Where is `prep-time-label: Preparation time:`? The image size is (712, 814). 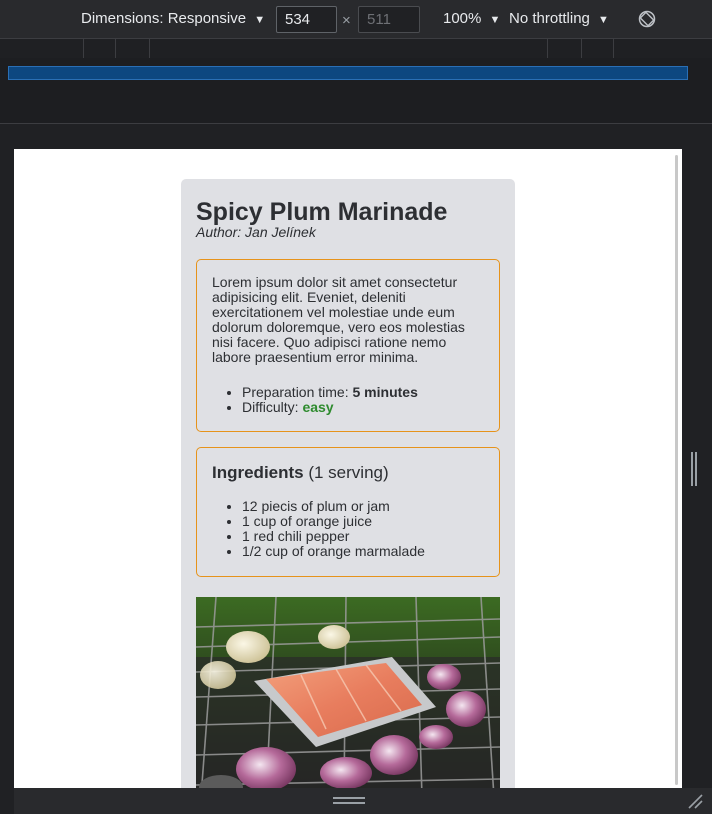
prep-time-label: Preparation time: is located at coordinates (297, 392).